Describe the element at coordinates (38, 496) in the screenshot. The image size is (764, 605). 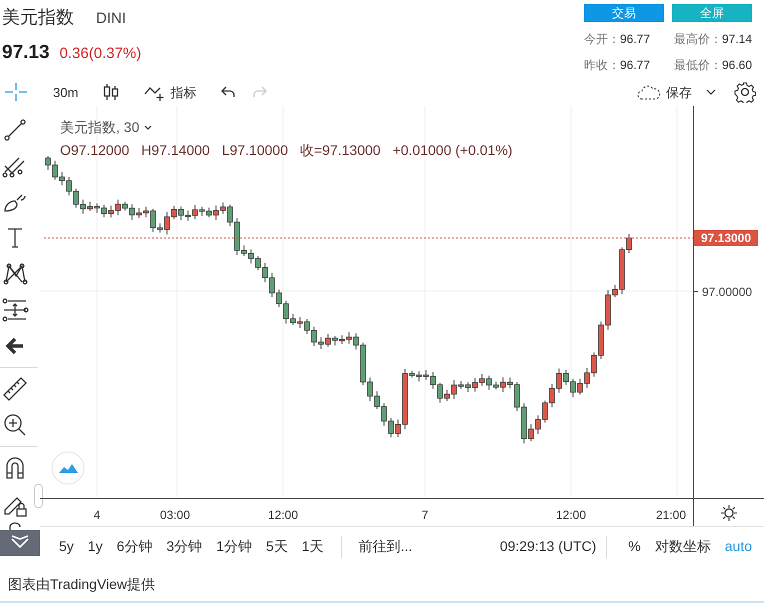
I see `collapse-handle` at that location.